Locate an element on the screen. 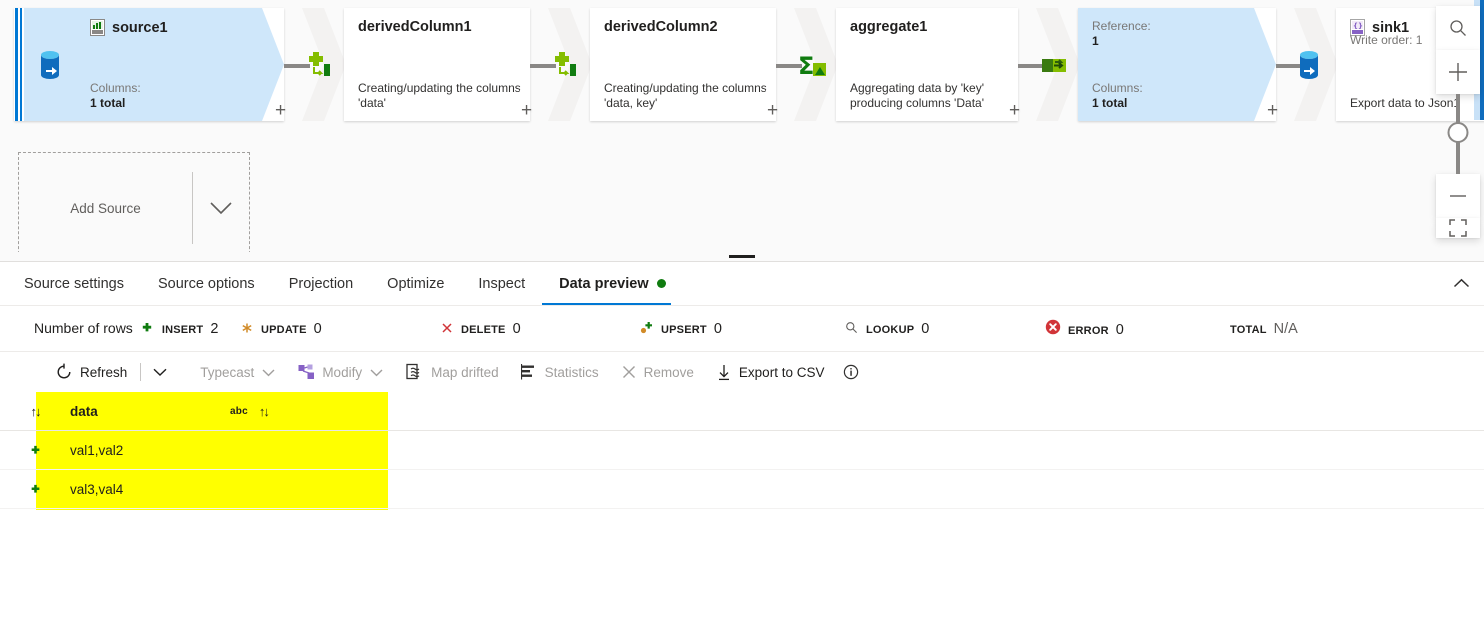 The width and height of the screenshot is (1484, 643). statistics-button: Statistics is located at coordinates (560, 372).